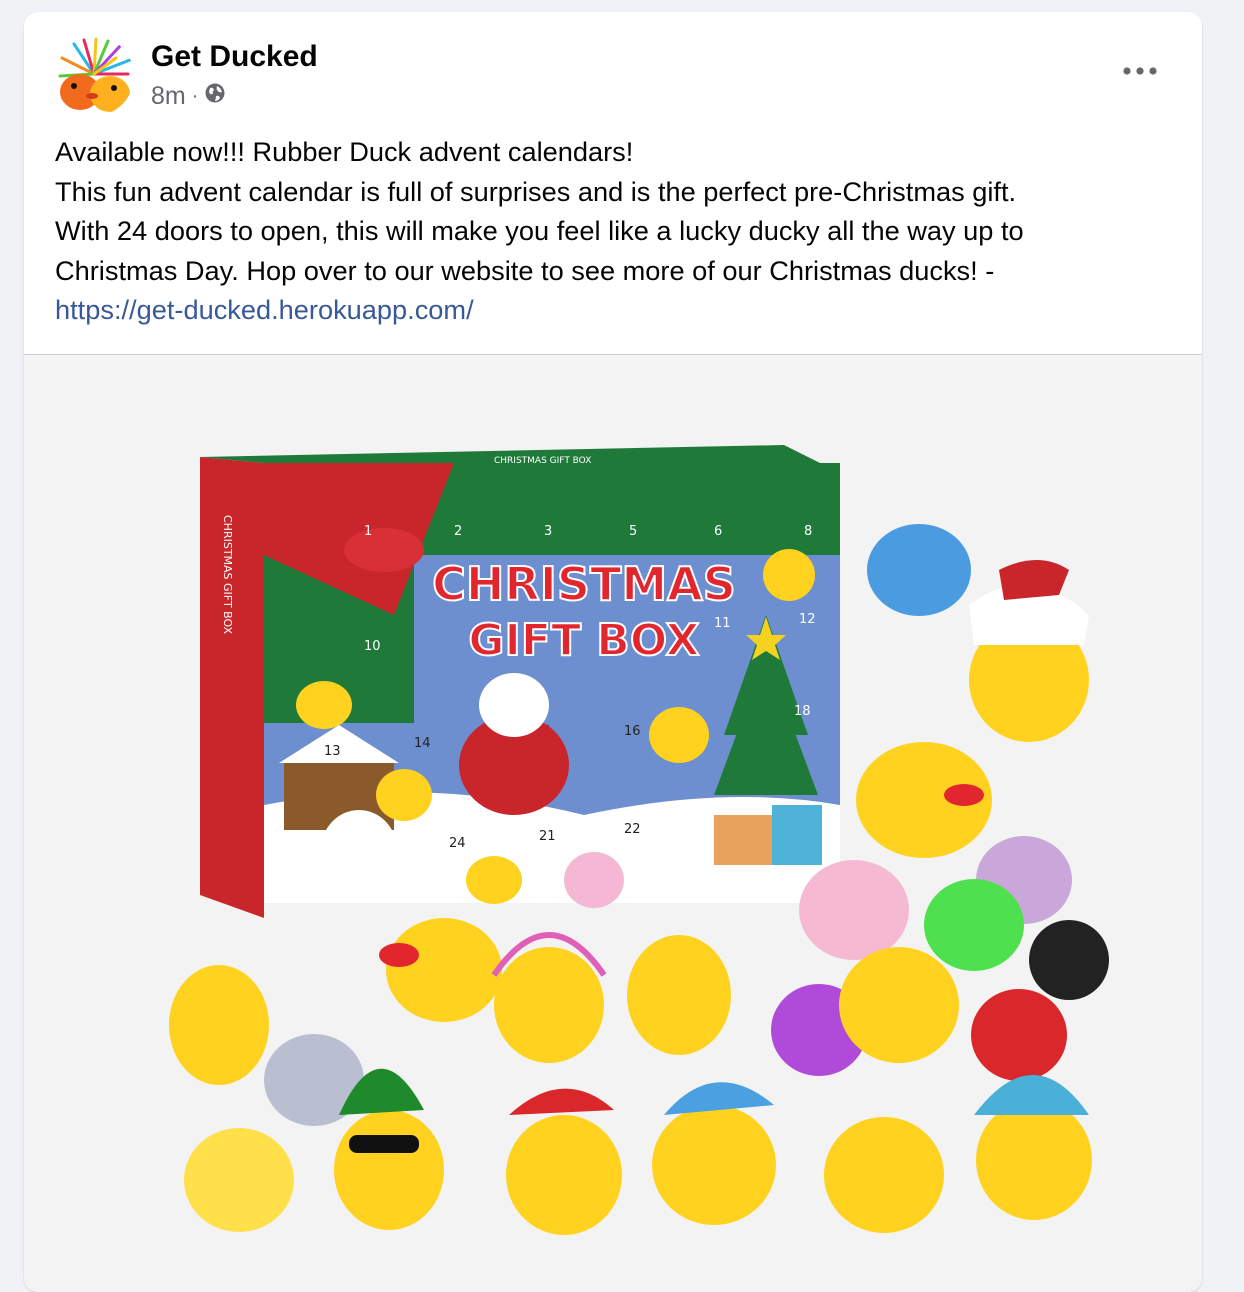  What do you see at coordinates (584, 584) in the screenshot?
I see `box-title-line1: CHRISTMAS` at bounding box center [584, 584].